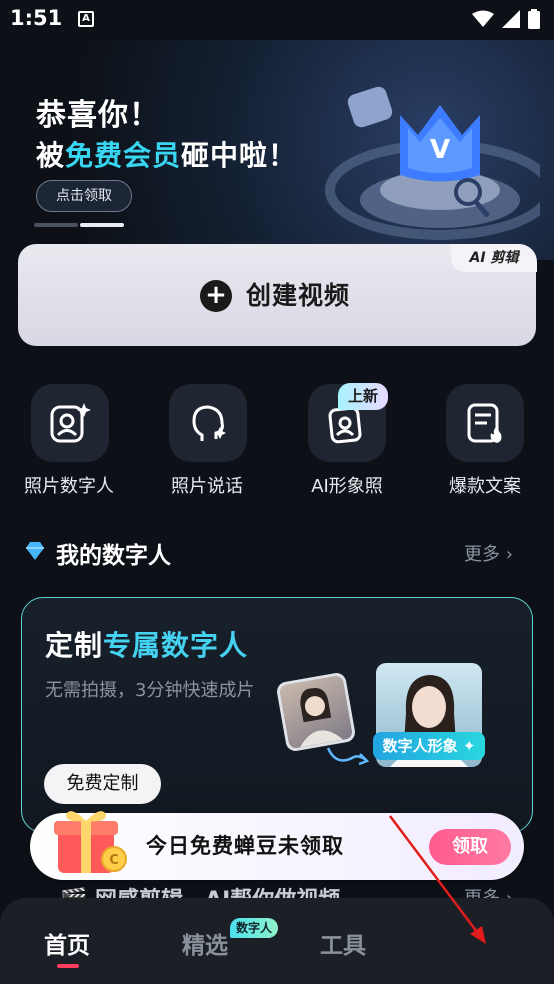 This screenshot has height=984, width=554. I want to click on notification-icon: A, so click(86, 19).